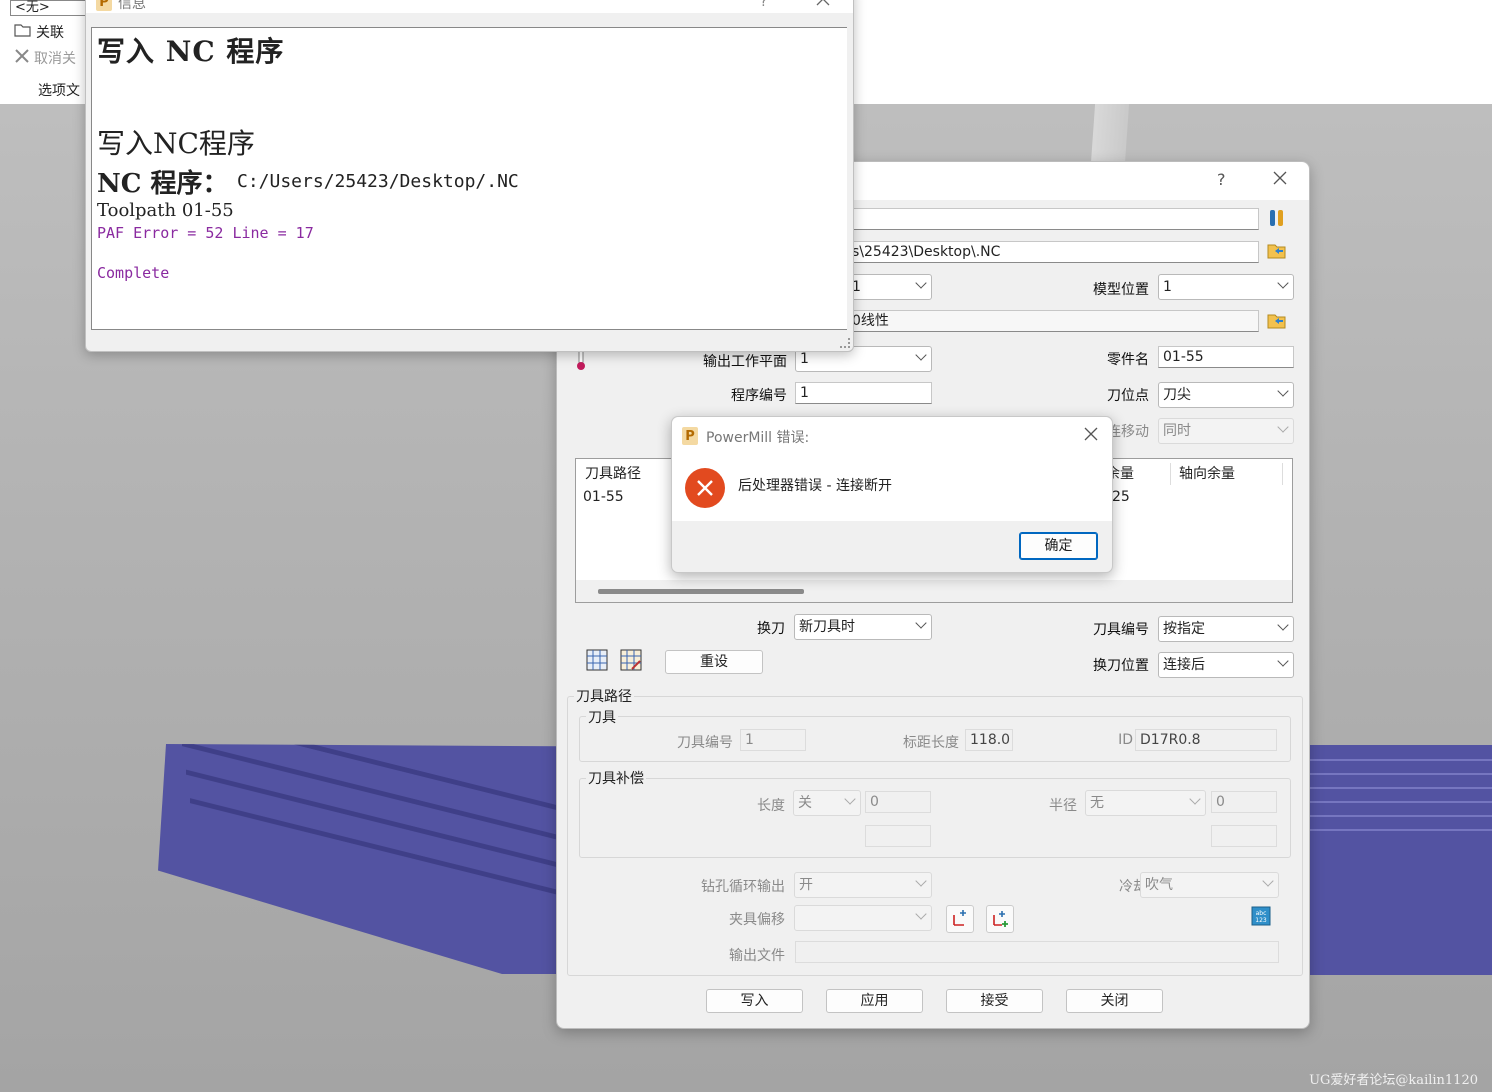 The width and height of the screenshot is (1492, 1092). I want to click on compensation-group-title: 刀具补偿, so click(616, 778).